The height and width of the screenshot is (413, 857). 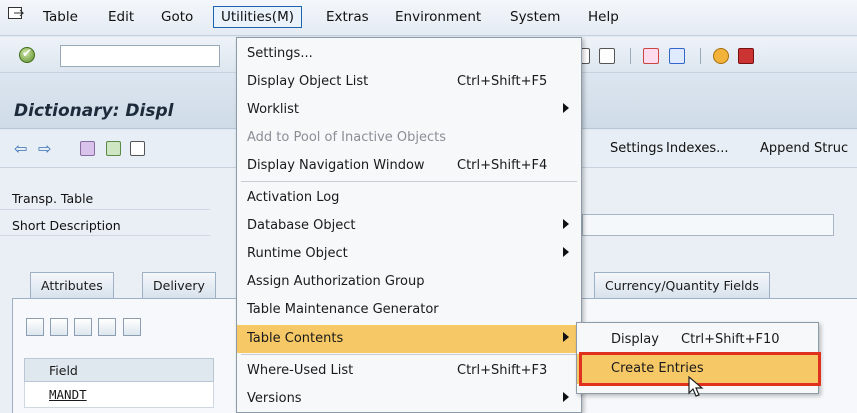 What do you see at coordinates (179, 285) in the screenshot?
I see `tab-delivery: Delivery` at bounding box center [179, 285].